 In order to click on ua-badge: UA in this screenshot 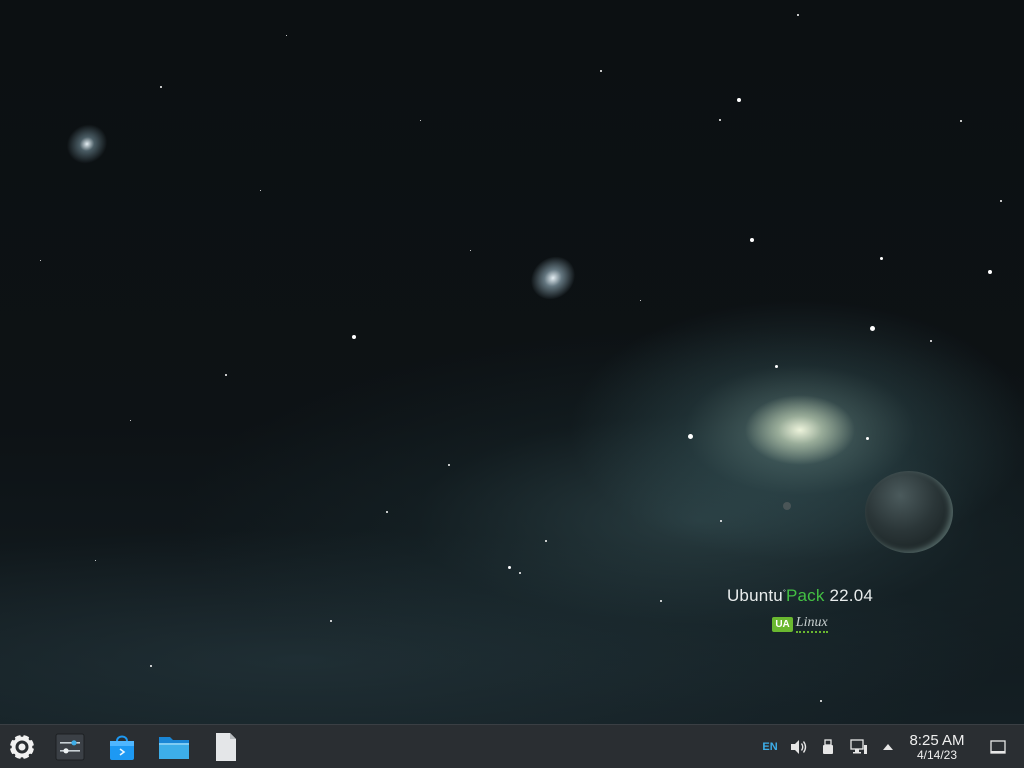, I will do `click(782, 624)`.